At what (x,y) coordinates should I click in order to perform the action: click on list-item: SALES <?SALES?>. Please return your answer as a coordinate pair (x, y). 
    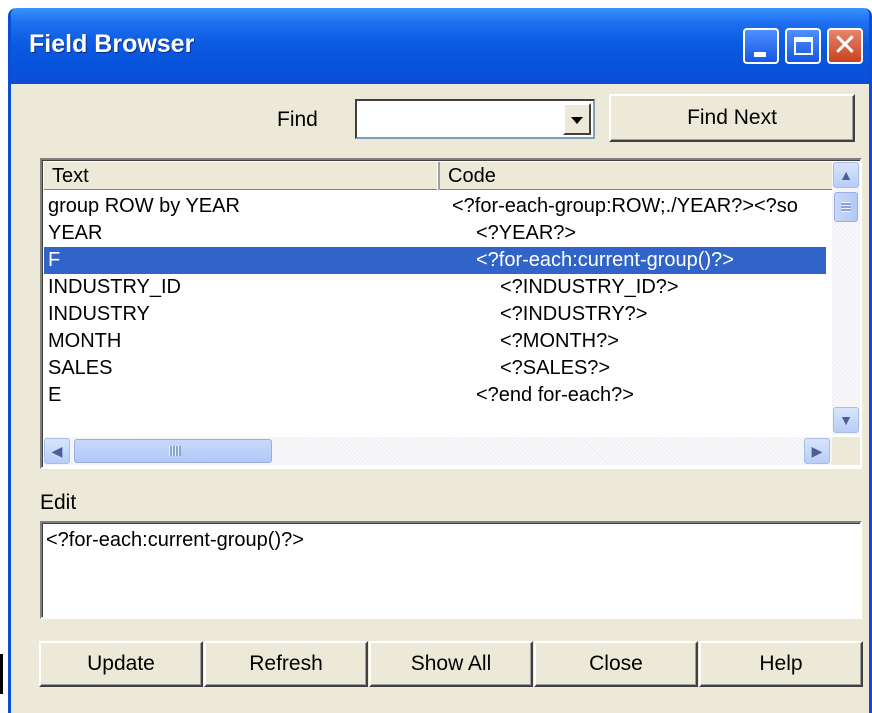
    Looking at the image, I should click on (435, 368).